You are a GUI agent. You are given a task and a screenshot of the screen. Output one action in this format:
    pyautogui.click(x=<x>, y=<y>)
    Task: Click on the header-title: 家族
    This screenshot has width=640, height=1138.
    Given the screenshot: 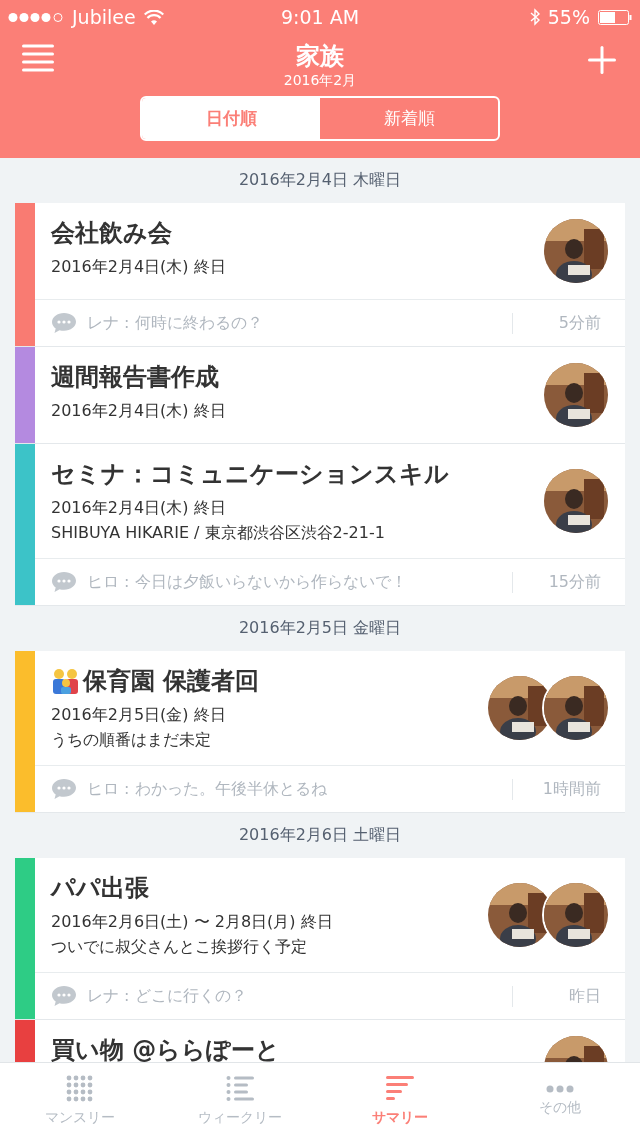 What is the action you would take?
    pyautogui.click(x=320, y=56)
    